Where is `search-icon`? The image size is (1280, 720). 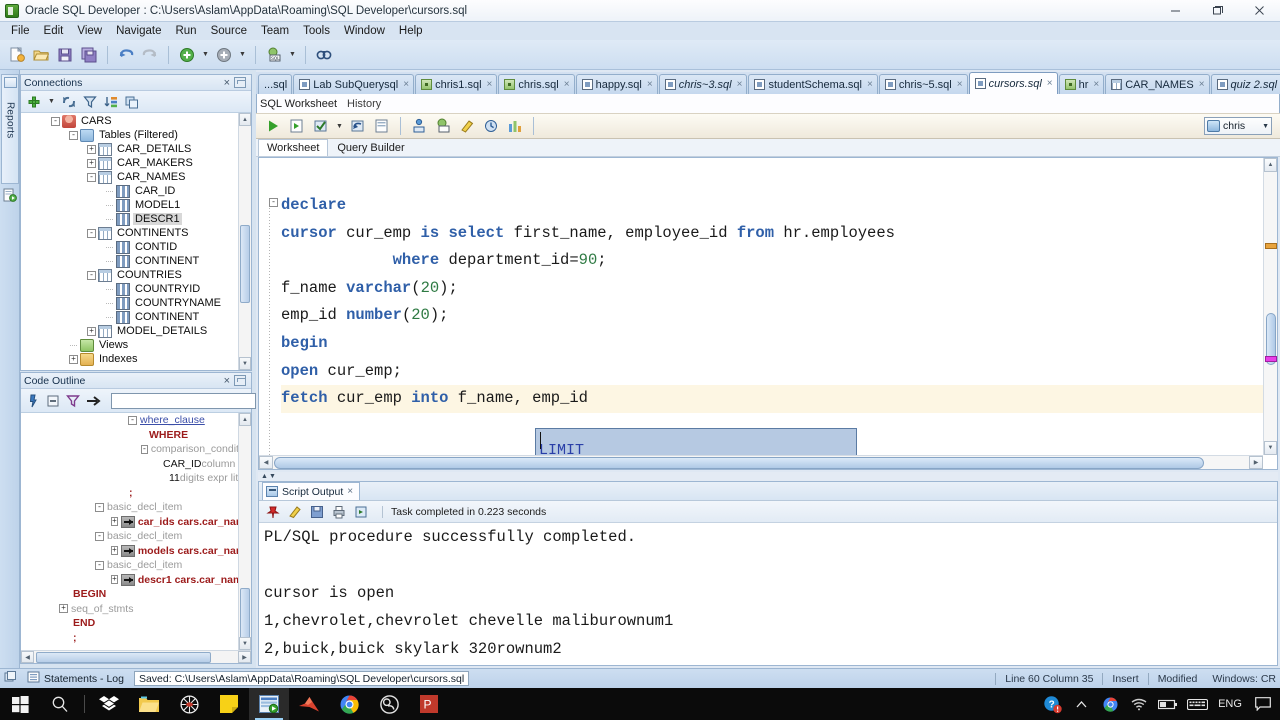 search-icon is located at coordinates (60, 704).